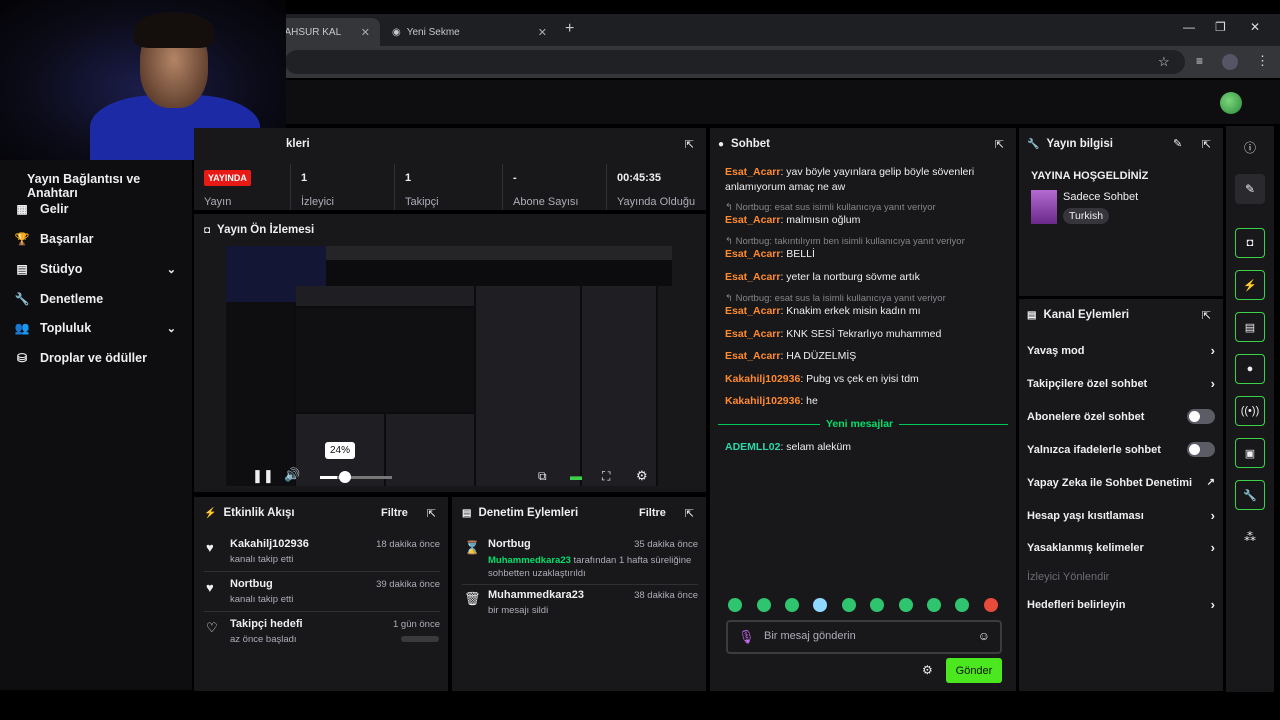  I want to click on media-icon: ≡, so click(1199, 61).